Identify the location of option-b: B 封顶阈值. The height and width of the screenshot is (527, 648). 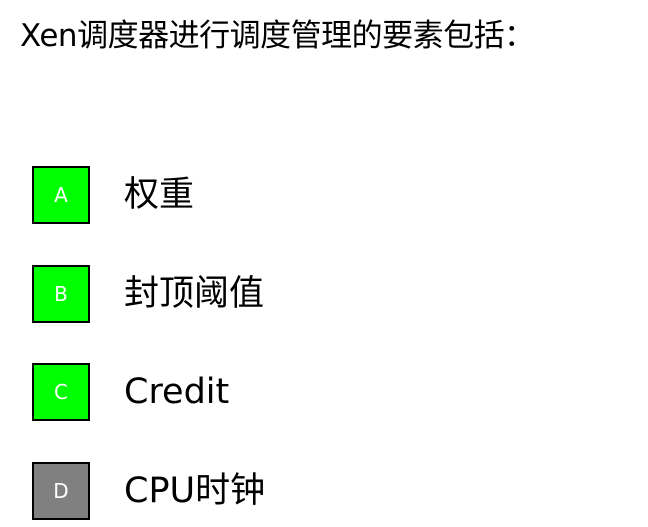
(148, 294).